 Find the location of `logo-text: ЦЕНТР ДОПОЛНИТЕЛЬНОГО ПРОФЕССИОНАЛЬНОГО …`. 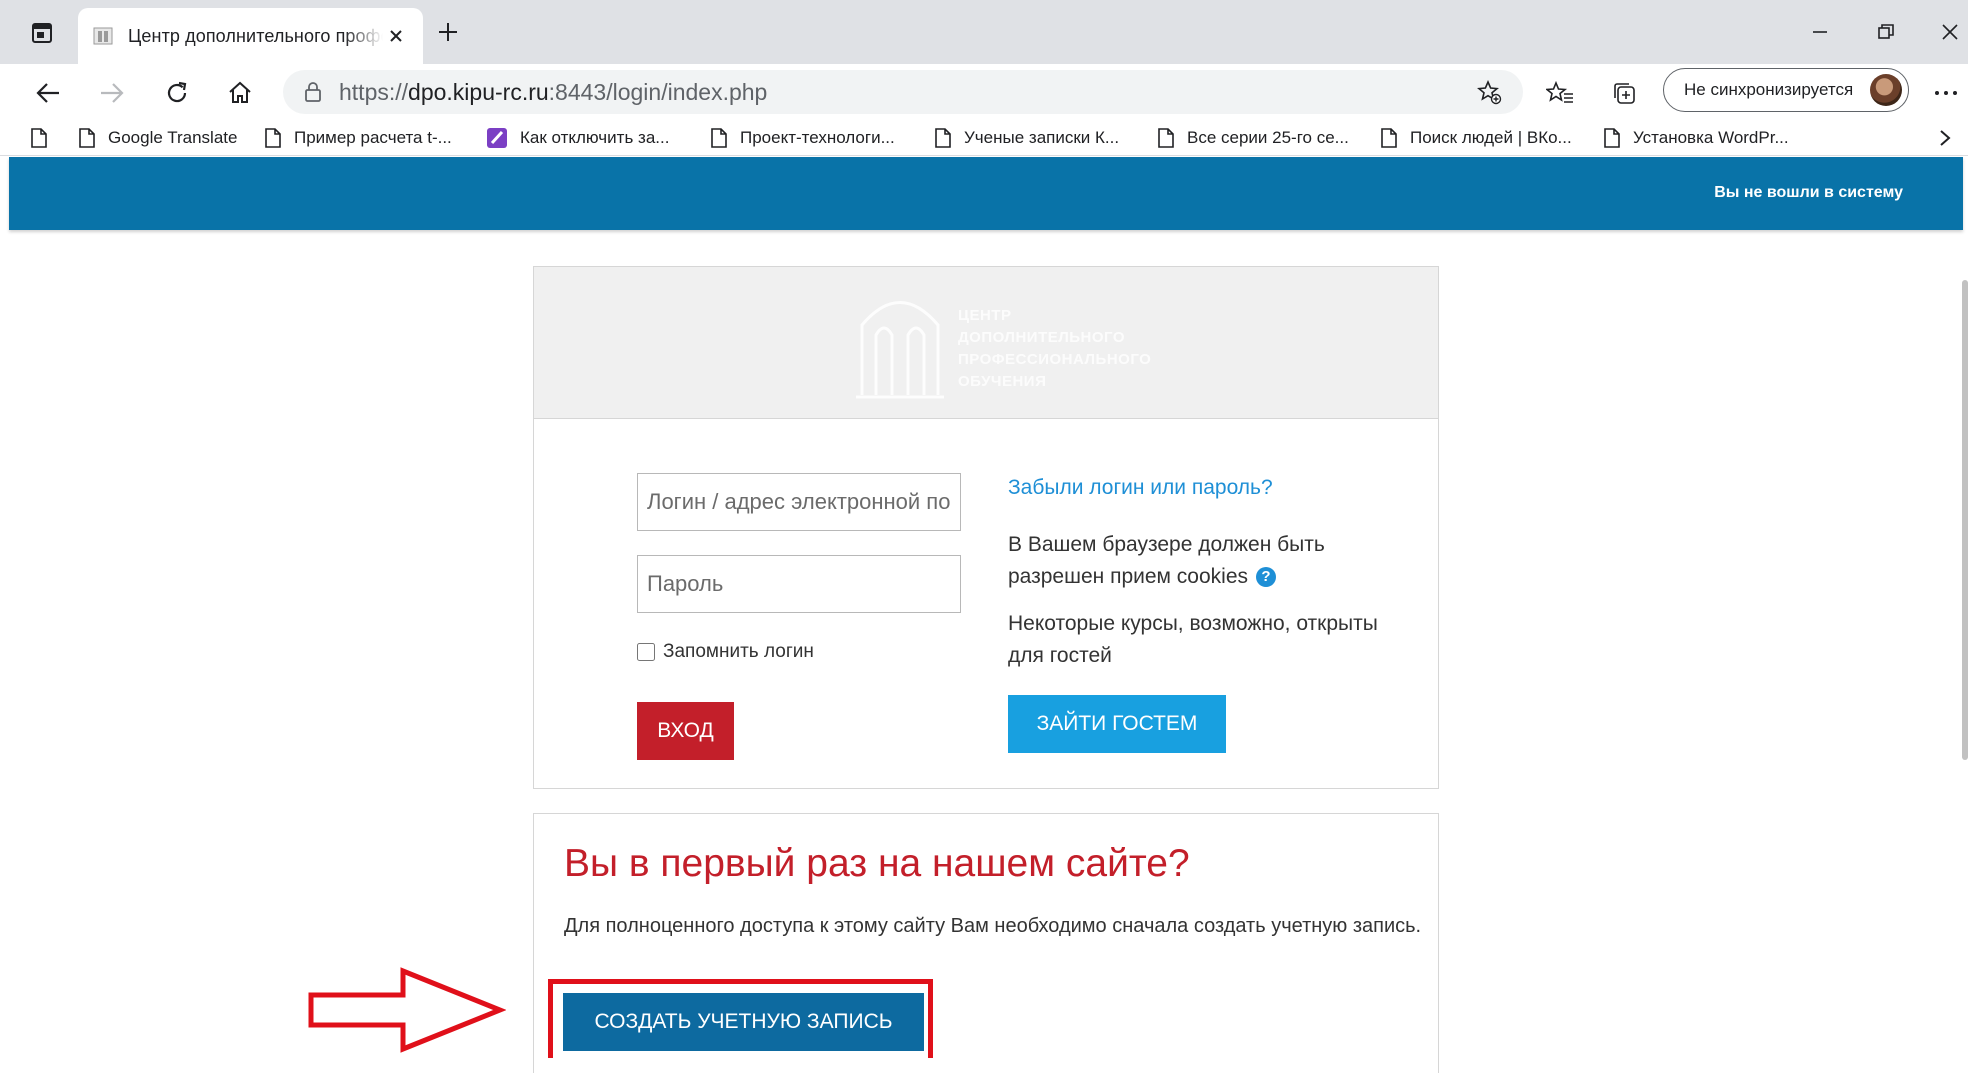

logo-text: ЦЕНТР ДОПОЛНИТЕЛЬНОГО ПРОФЕССИОНАЛЬНОГО … is located at coordinates (1054, 349).